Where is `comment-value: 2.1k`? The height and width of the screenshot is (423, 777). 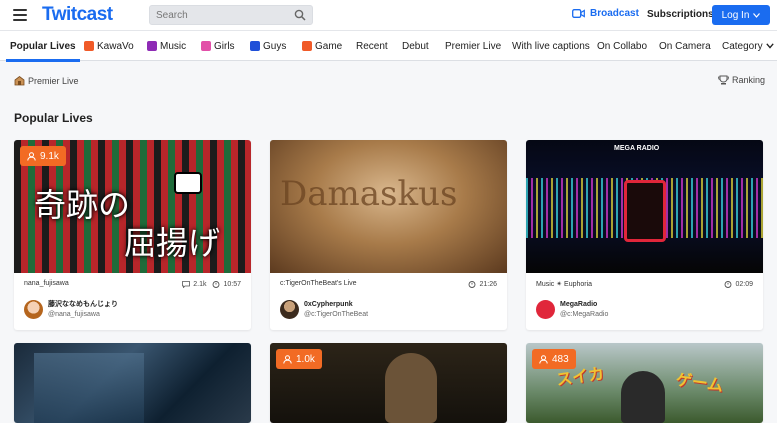
comment-value: 2.1k is located at coordinates (200, 284).